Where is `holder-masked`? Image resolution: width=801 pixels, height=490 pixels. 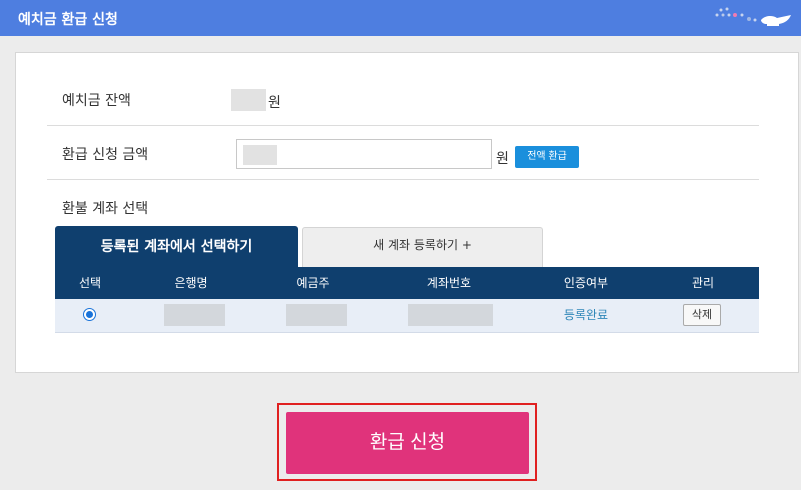 holder-masked is located at coordinates (316, 315).